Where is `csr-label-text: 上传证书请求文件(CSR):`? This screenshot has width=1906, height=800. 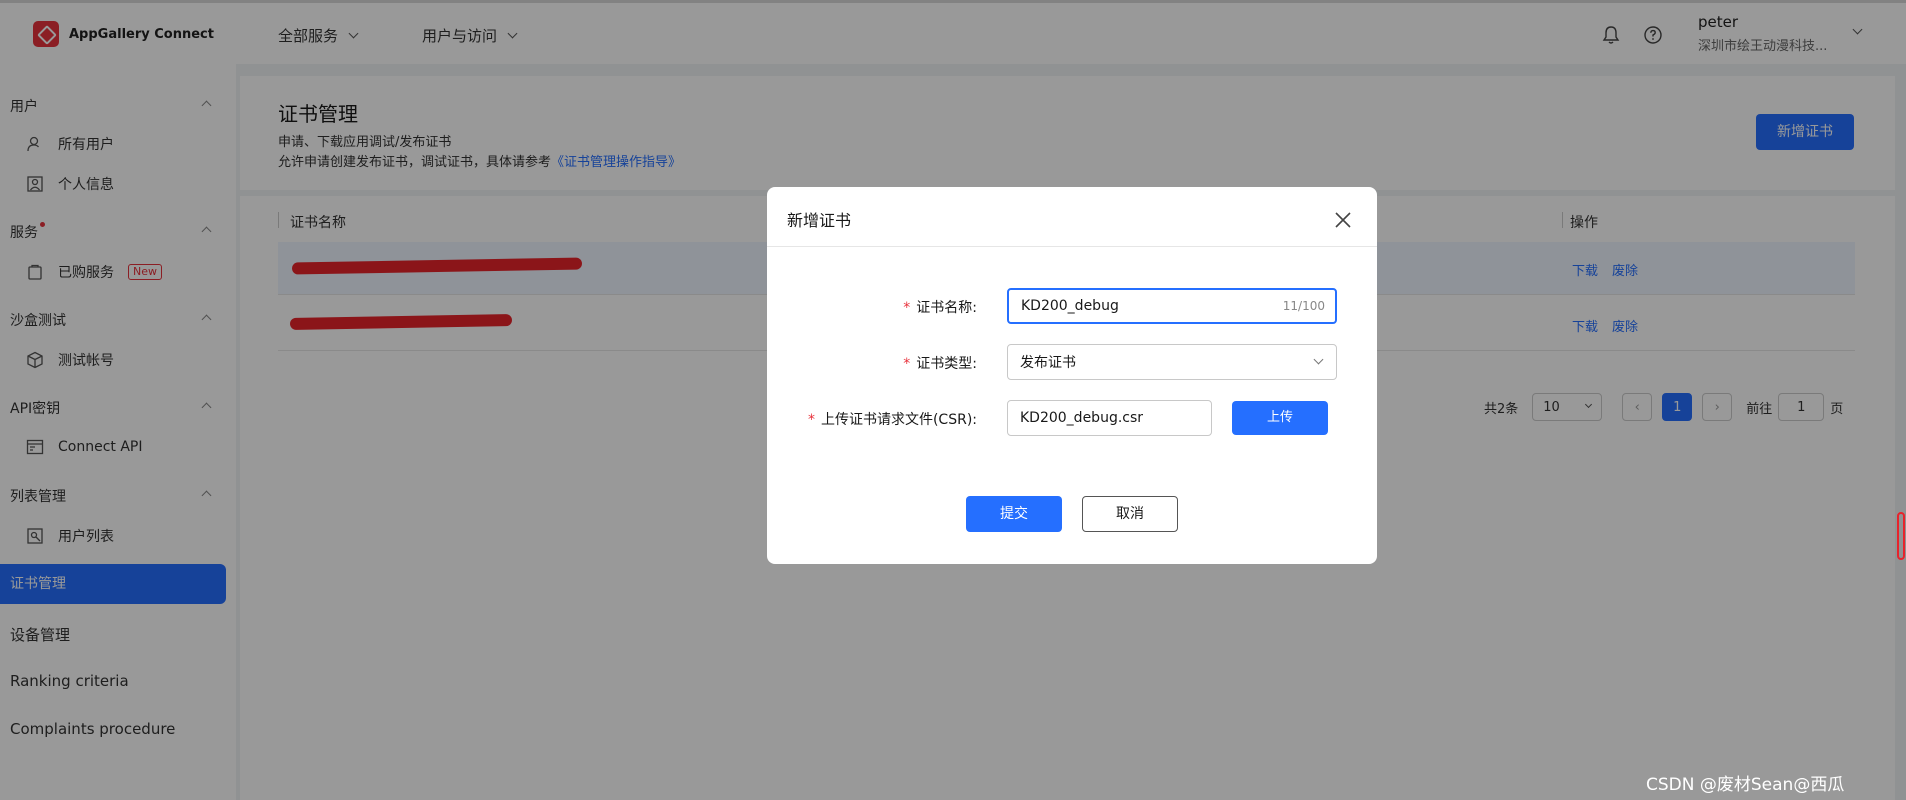
csr-label-text: 上传证书请求文件(CSR): is located at coordinates (898, 420).